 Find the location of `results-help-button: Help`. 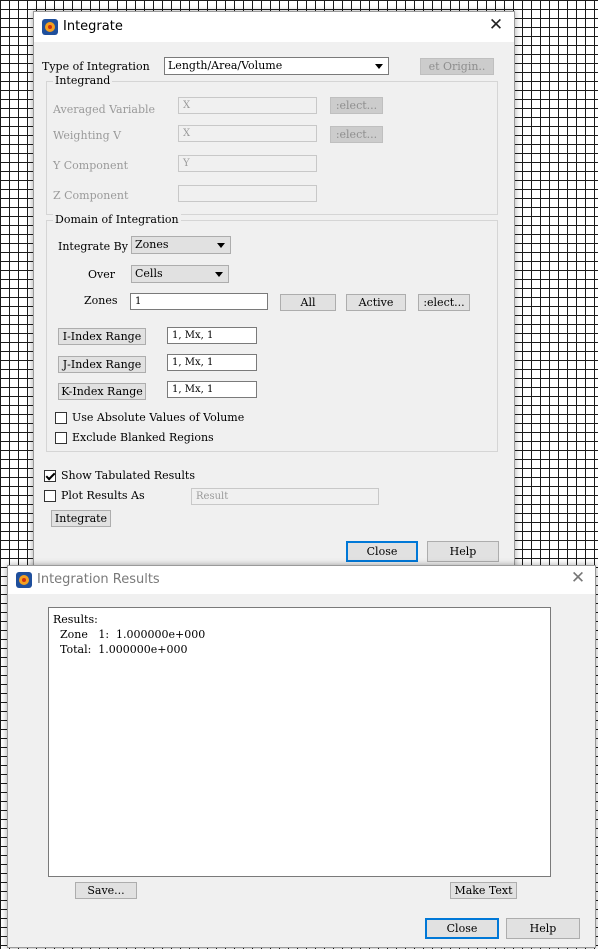

results-help-button: Help is located at coordinates (543, 928).